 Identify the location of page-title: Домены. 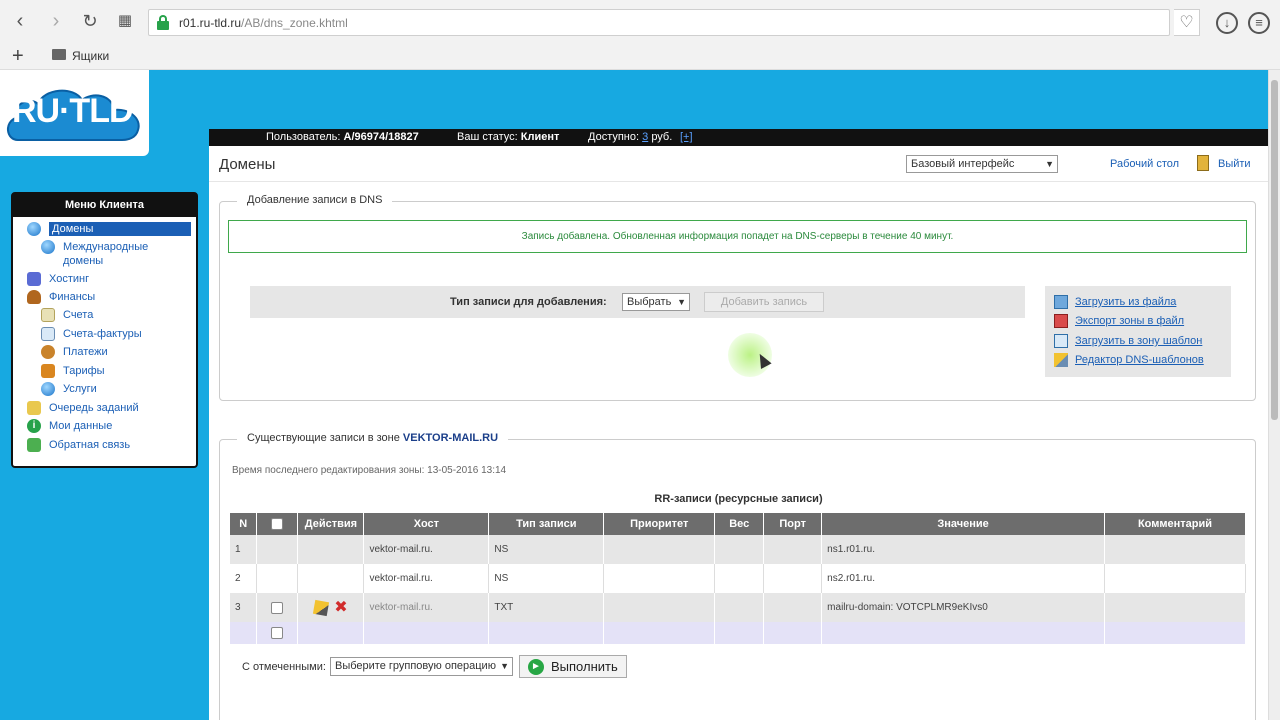
(247, 164).